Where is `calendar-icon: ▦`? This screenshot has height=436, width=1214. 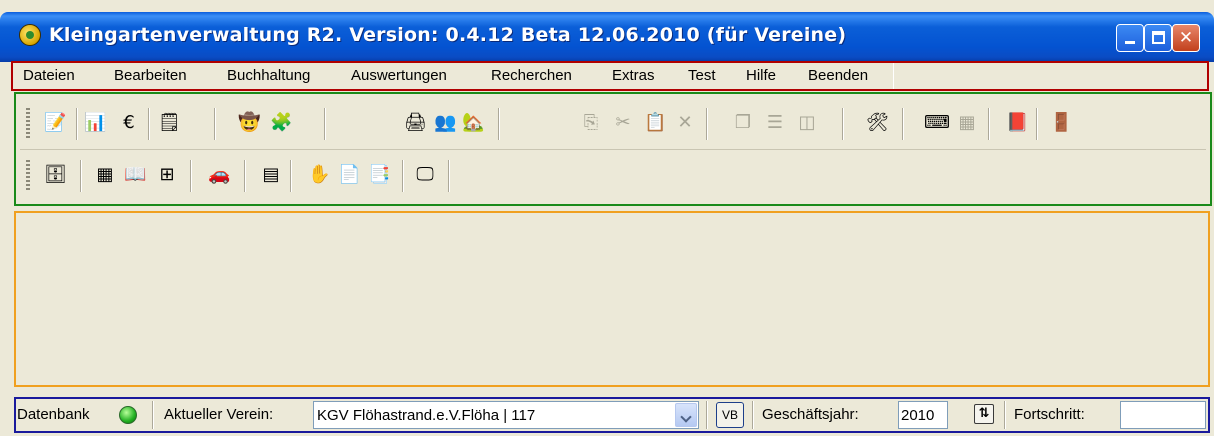 calendar-icon: ▦ is located at coordinates (967, 123).